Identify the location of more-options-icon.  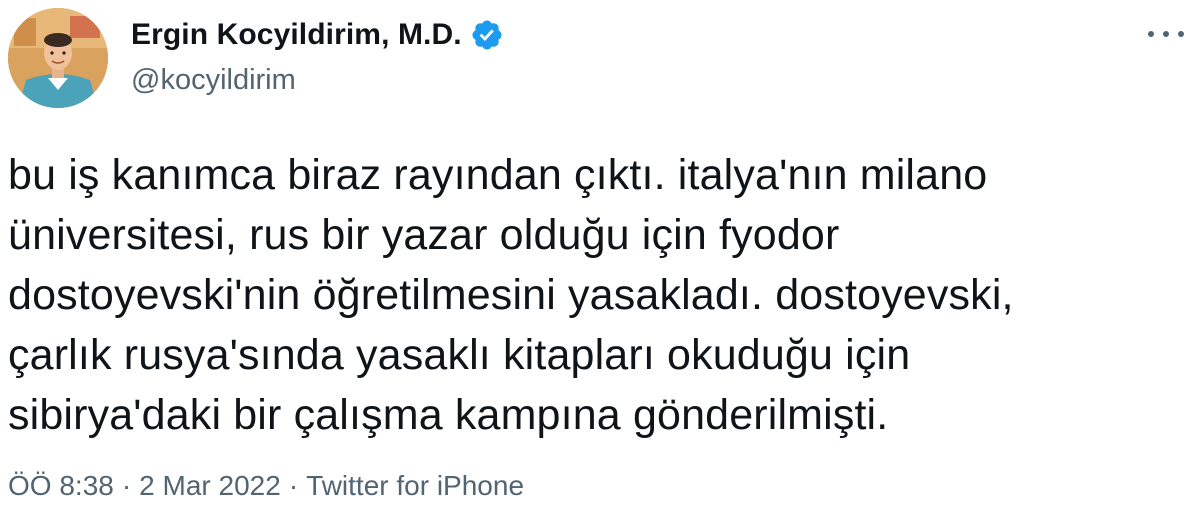
(1166, 34).